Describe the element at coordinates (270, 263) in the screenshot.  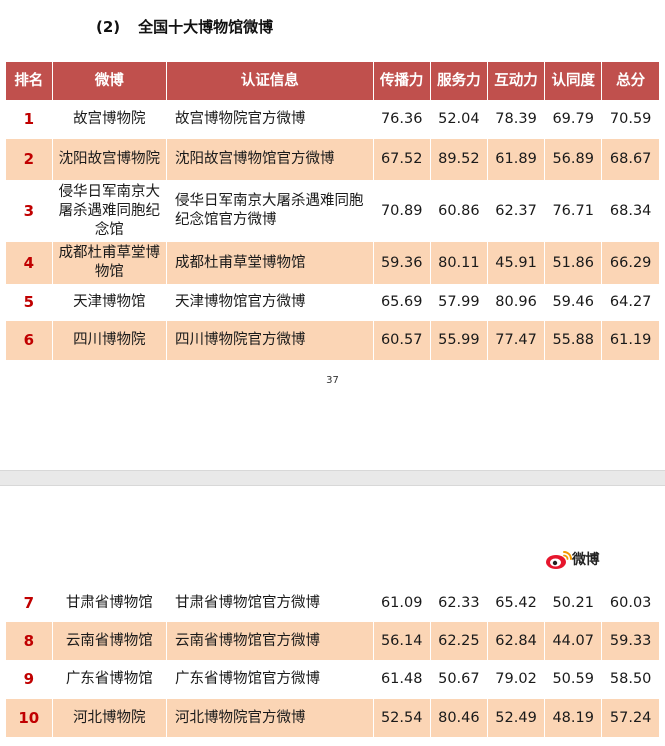
I see `cert-info-cell: 成都杜甫草堂博物馆` at that location.